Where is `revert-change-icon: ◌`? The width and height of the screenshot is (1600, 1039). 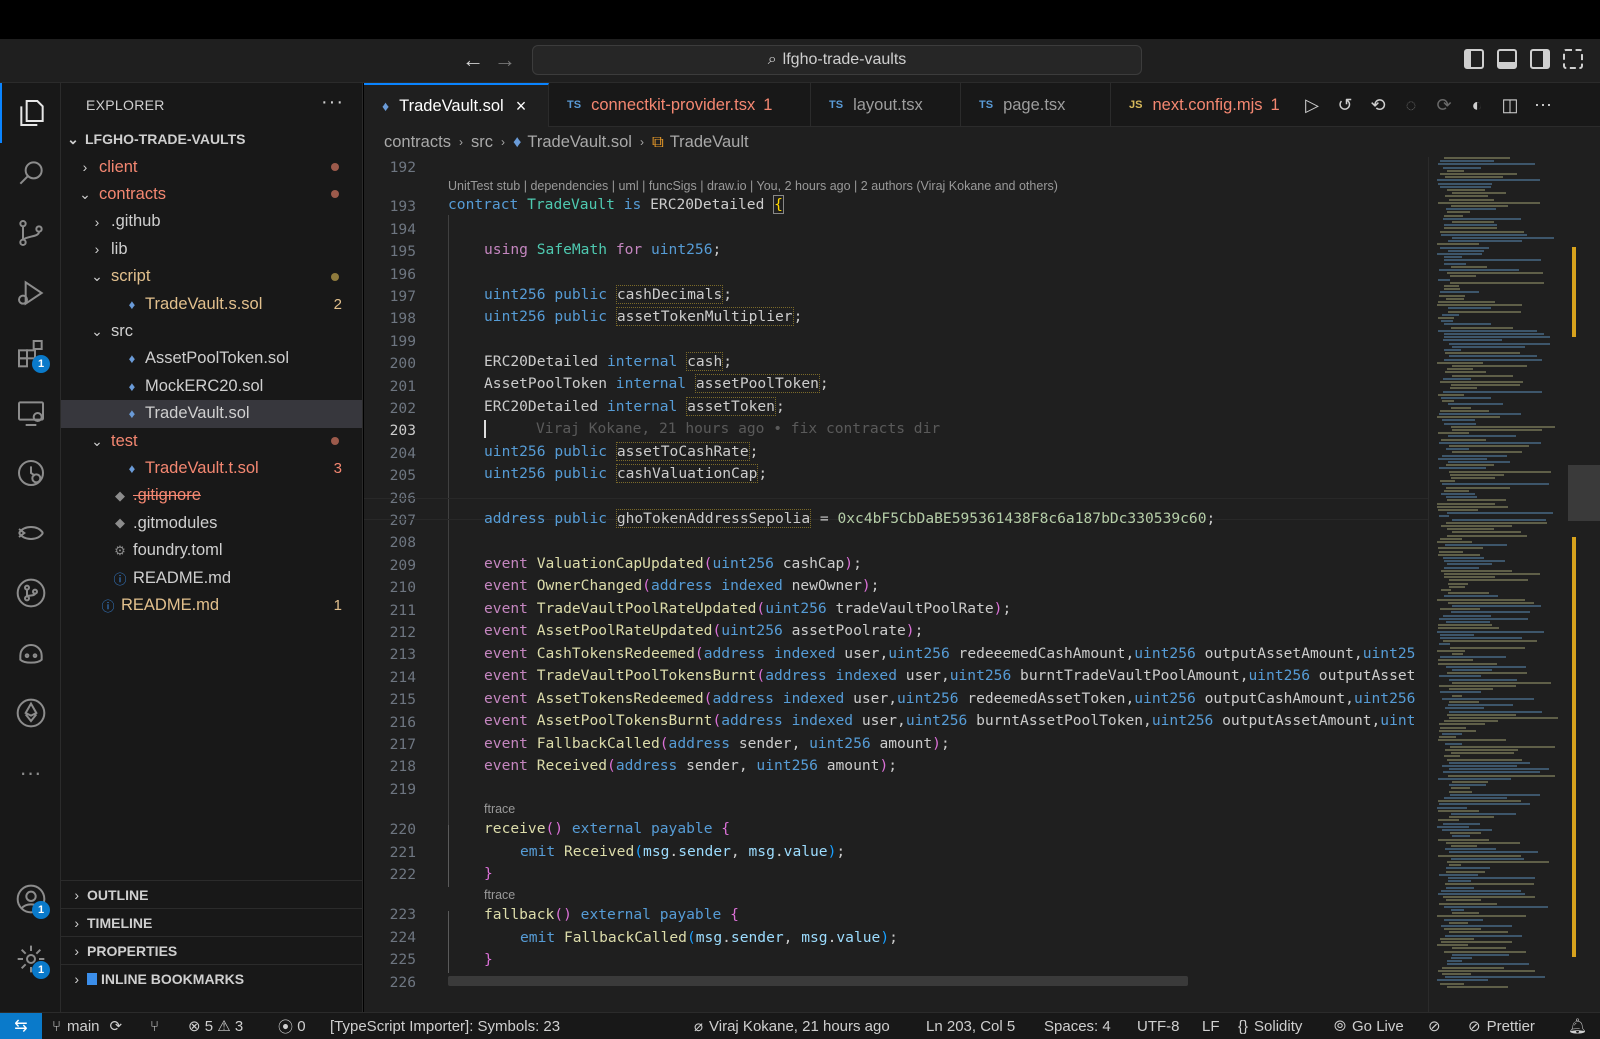 revert-change-icon: ◌ is located at coordinates (1411, 105).